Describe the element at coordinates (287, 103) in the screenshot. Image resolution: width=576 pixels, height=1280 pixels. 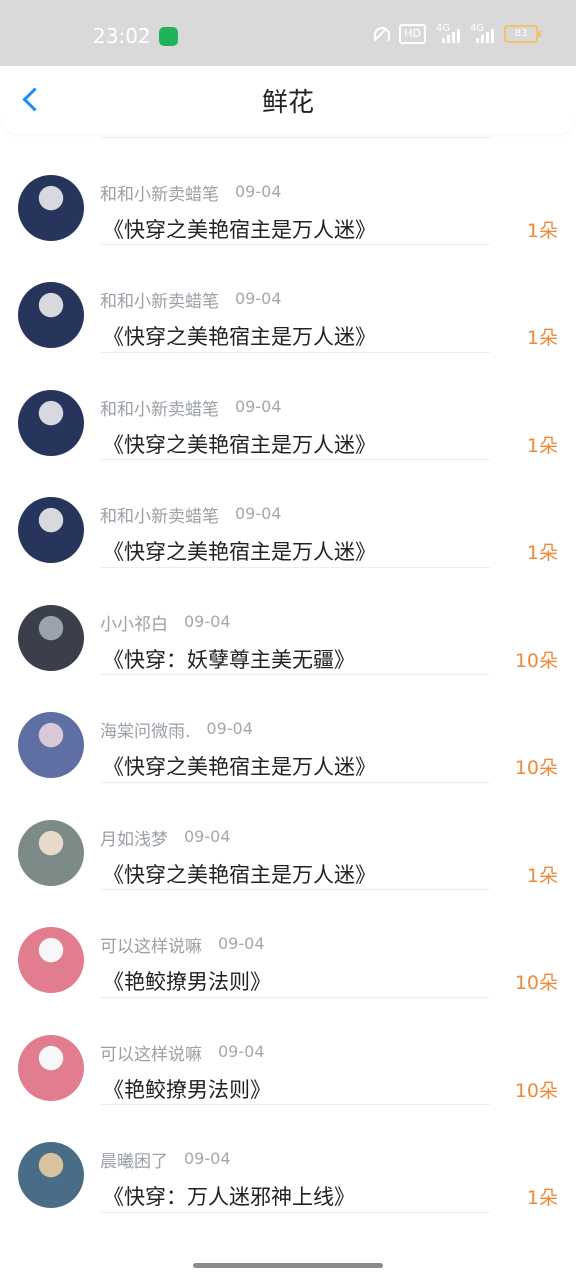
I see `page-title: 鲜花` at that location.